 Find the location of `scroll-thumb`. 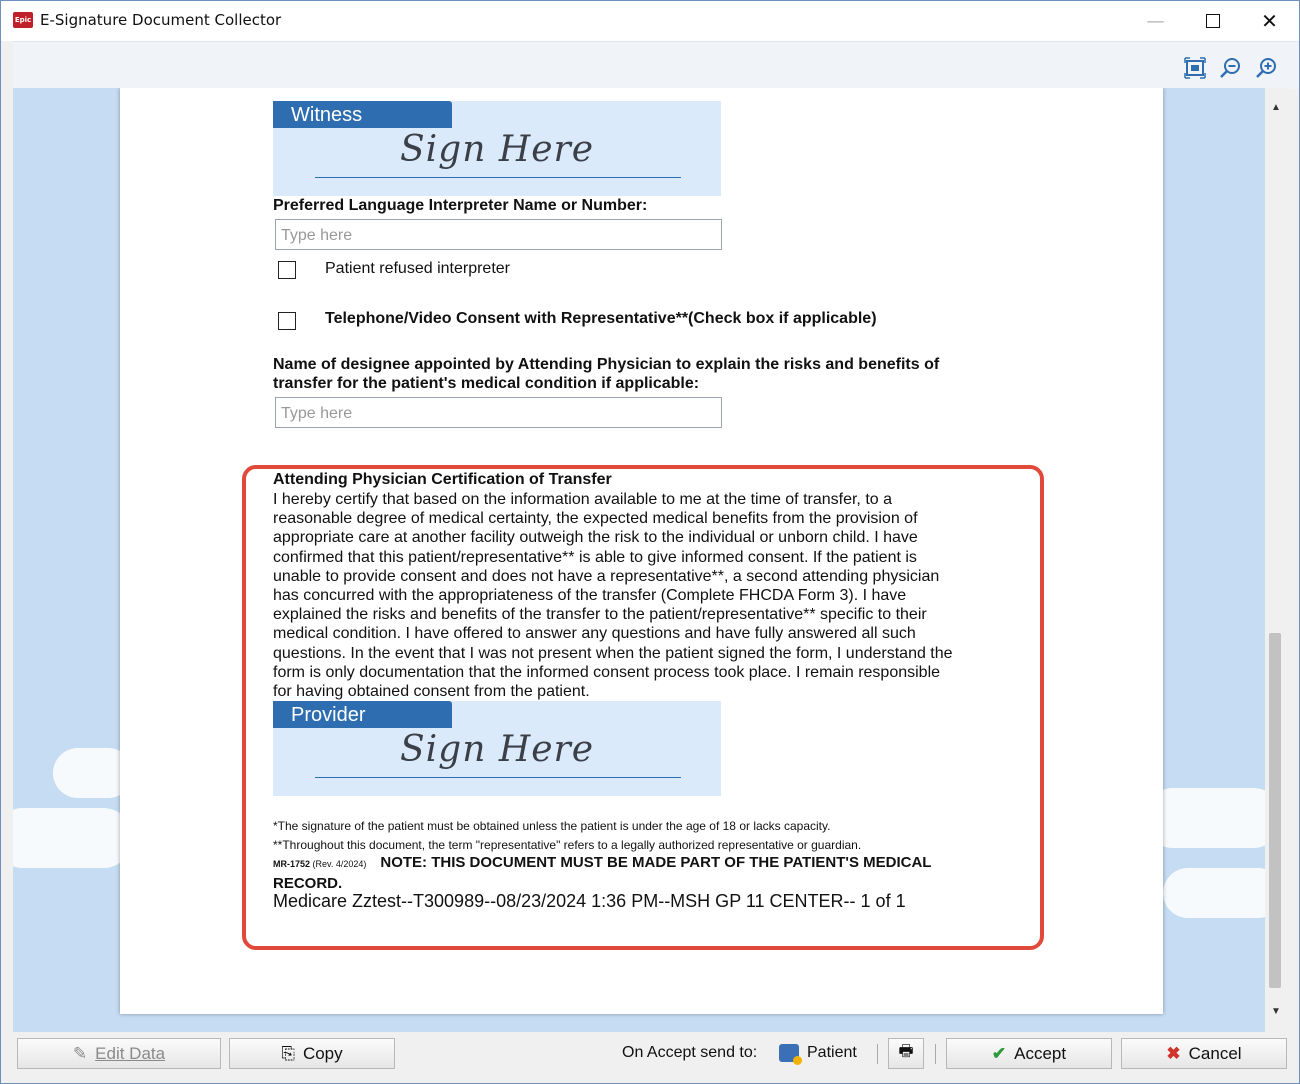

scroll-thumb is located at coordinates (1275, 810).